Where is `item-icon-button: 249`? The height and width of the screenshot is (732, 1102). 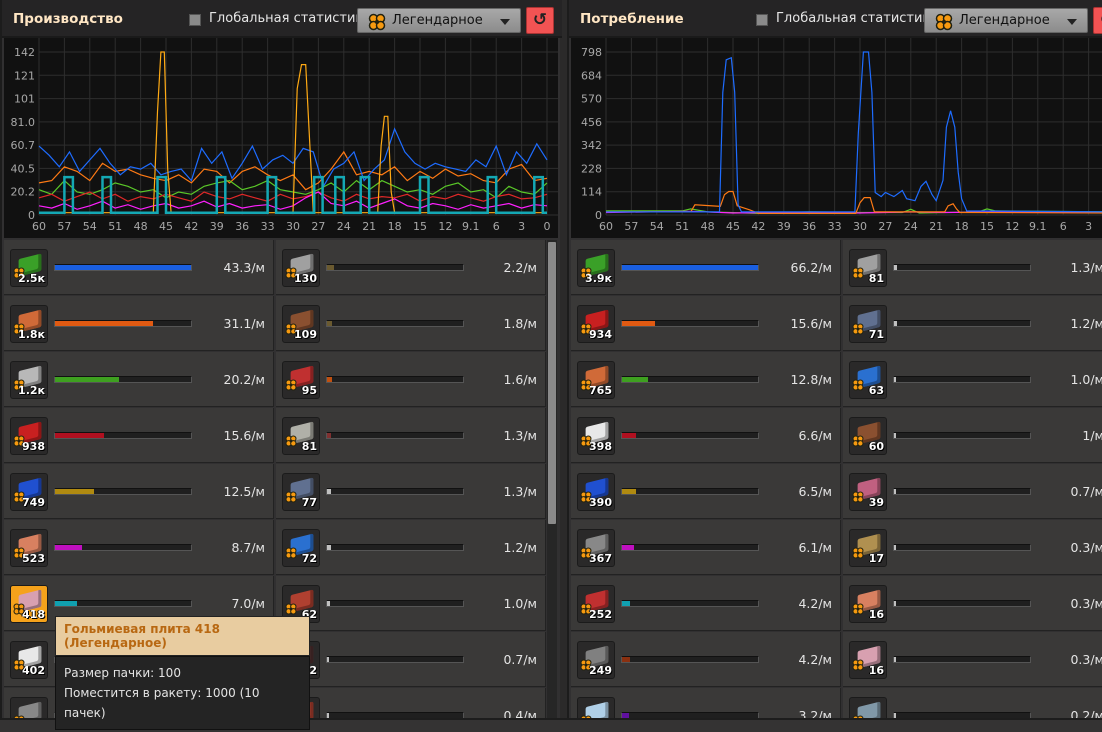
item-icon-button: 249 is located at coordinates (596, 660).